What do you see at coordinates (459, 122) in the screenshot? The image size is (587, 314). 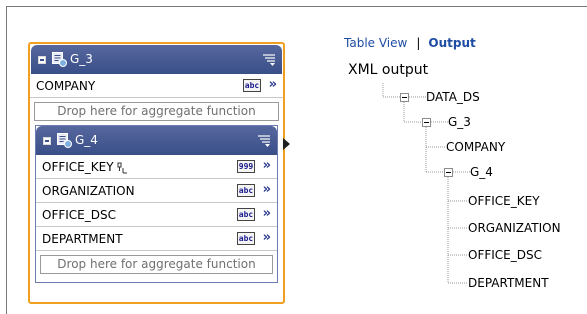 I see `tree-node-g3: G_3` at bounding box center [459, 122].